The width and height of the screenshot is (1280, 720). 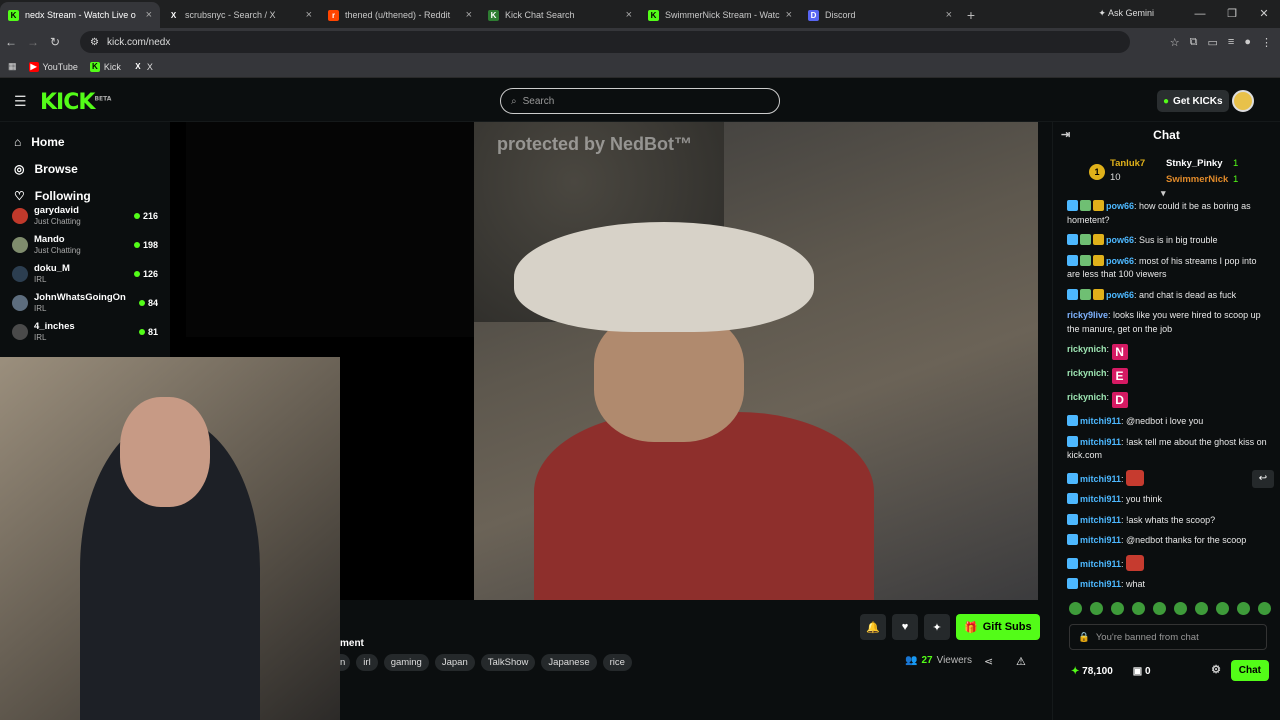 What do you see at coordinates (75, 102) in the screenshot?
I see `kick-logo: KICKBETA` at bounding box center [75, 102].